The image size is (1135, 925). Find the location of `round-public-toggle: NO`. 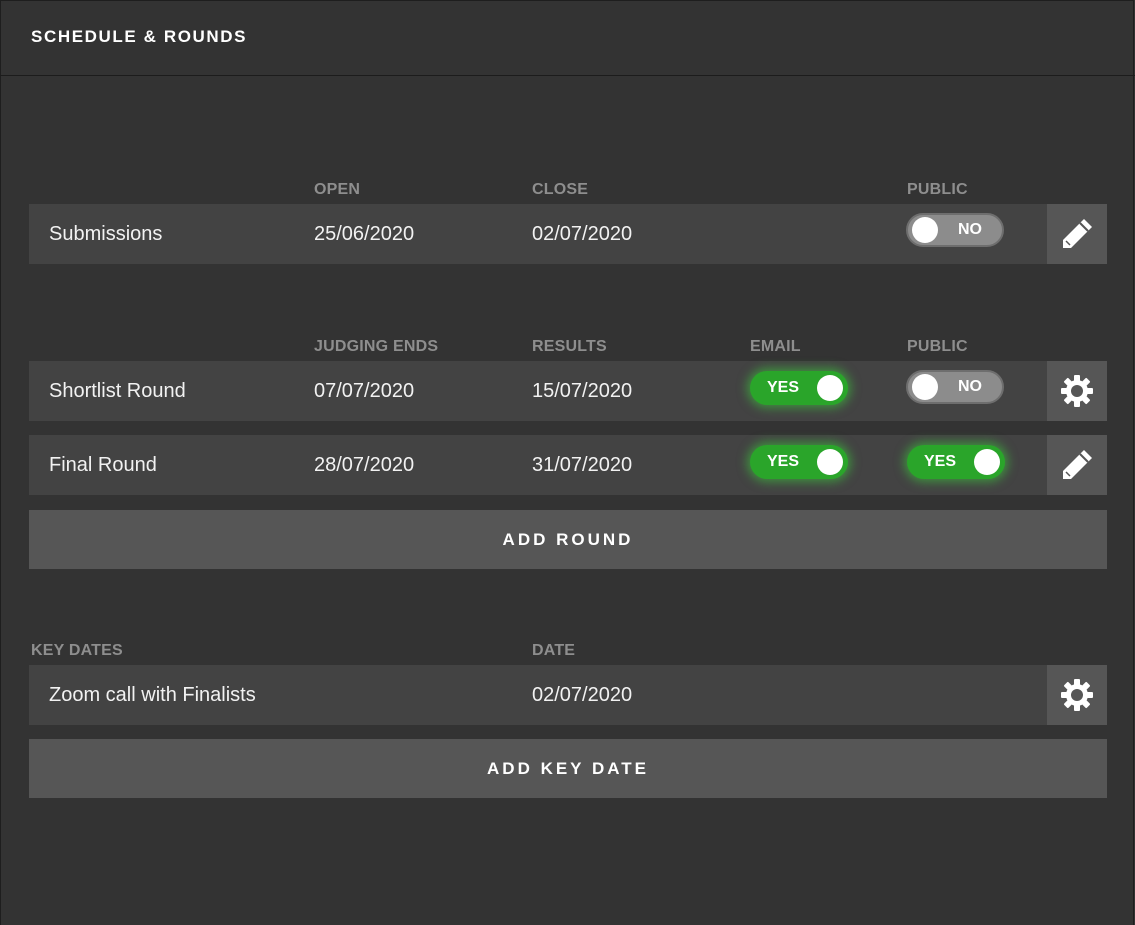

round-public-toggle: NO is located at coordinates (955, 387).